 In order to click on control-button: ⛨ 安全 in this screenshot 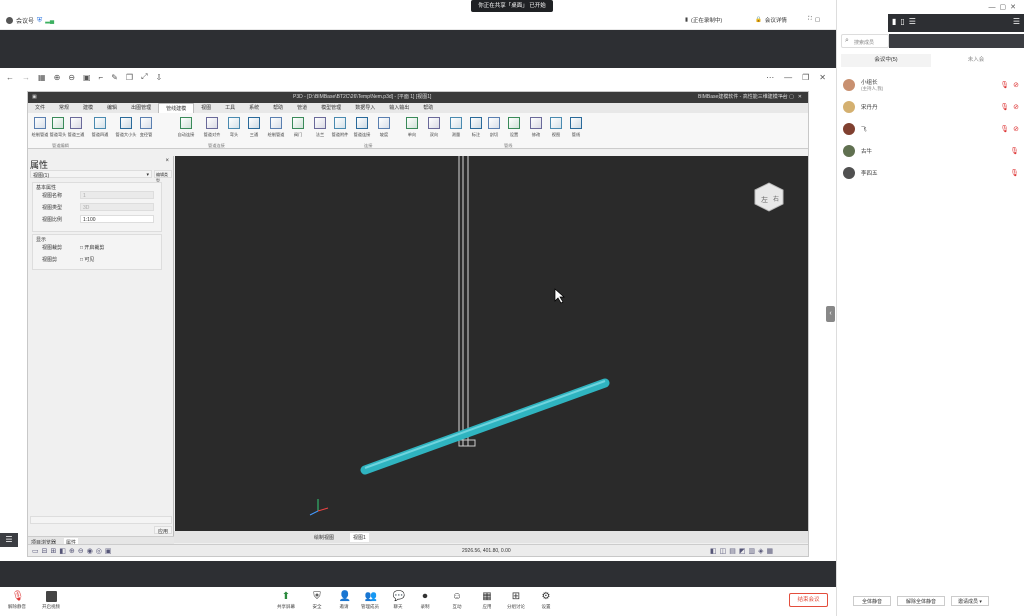, I will do `click(317, 600)`.